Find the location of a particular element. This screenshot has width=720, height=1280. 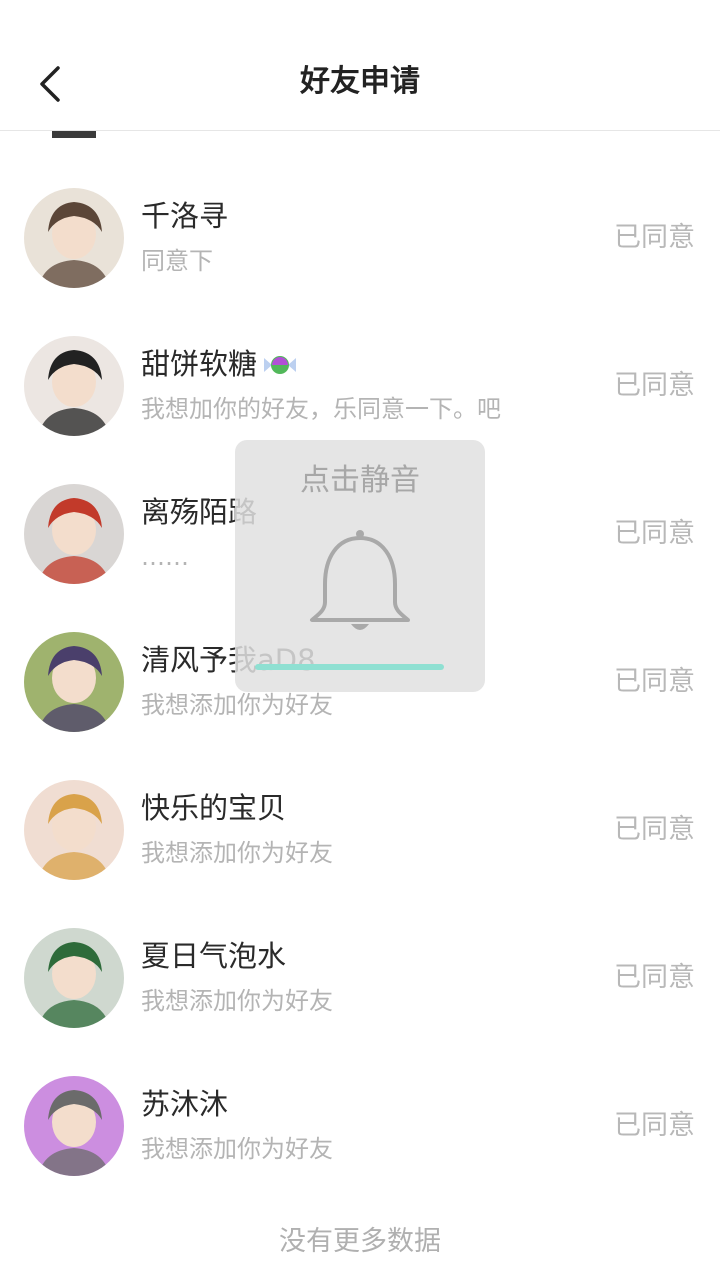

requester-name: 千洛寻 is located at coordinates (185, 216).